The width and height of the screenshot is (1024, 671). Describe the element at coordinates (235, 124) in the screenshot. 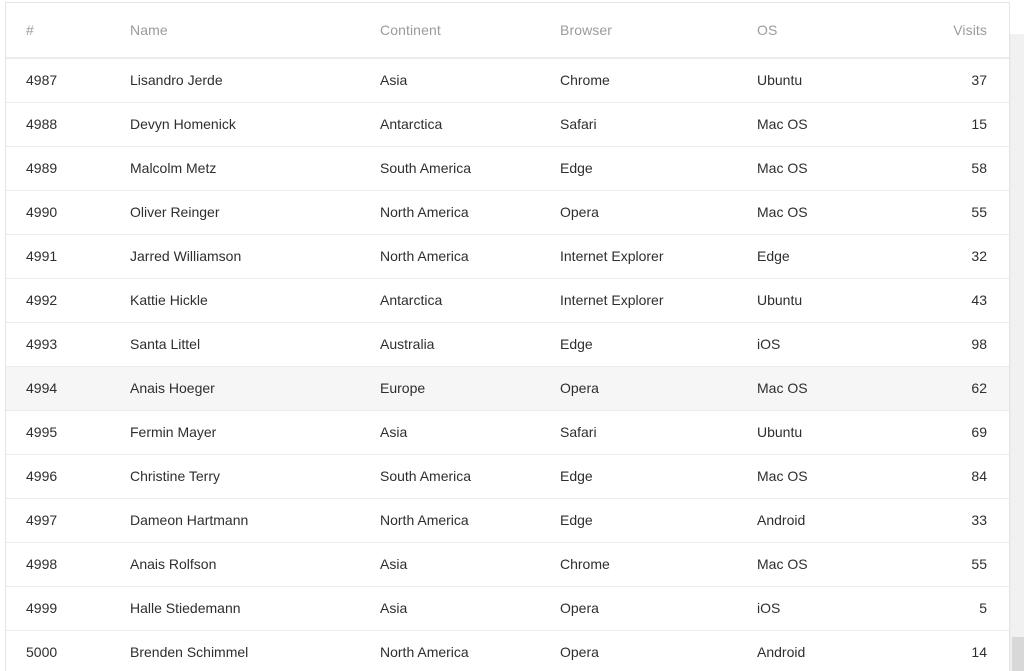

I see `cell-name: Devyn Homenick` at that location.